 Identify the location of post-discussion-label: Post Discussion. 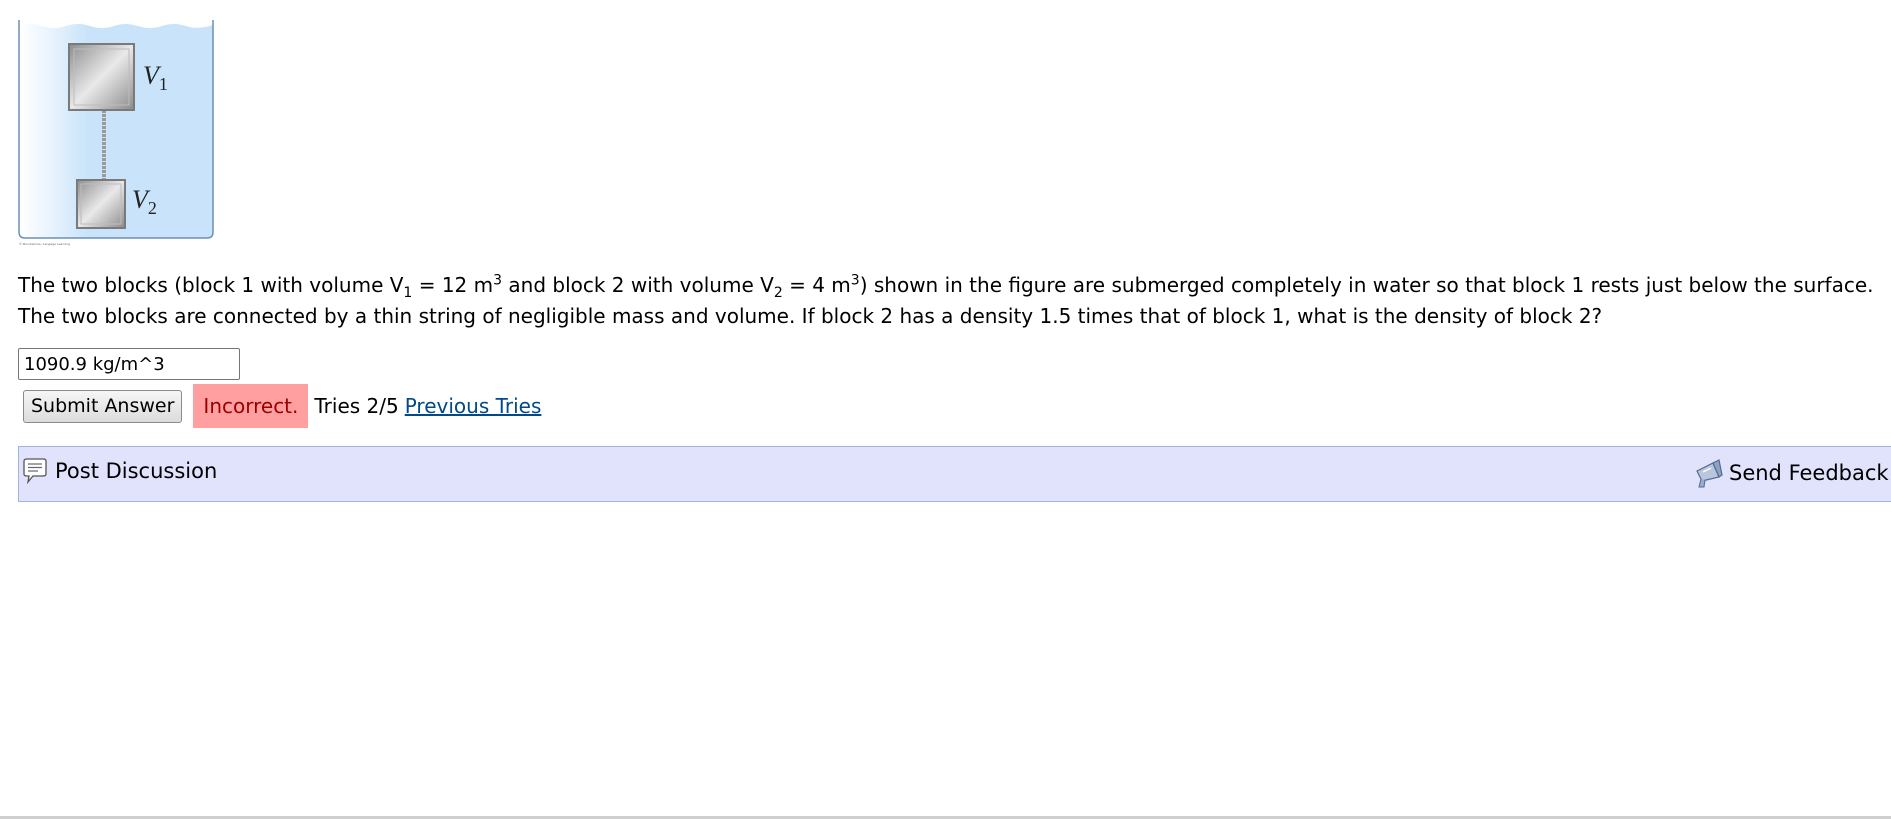
(136, 471).